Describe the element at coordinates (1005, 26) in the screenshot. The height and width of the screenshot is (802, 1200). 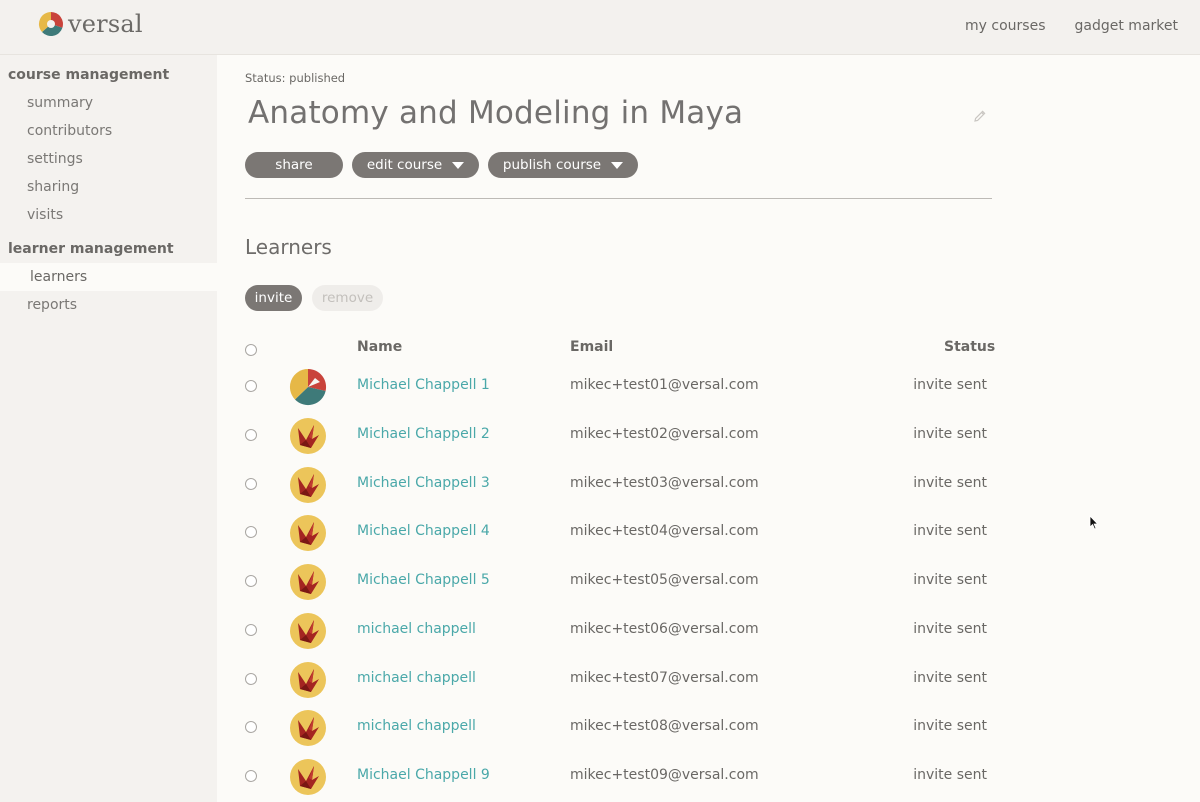
I see `nav-my-courses: my courses` at that location.